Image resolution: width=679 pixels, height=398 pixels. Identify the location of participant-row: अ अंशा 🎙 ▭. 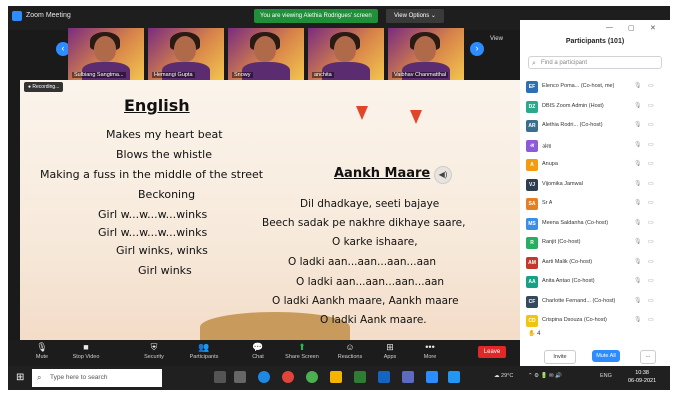
(594, 146).